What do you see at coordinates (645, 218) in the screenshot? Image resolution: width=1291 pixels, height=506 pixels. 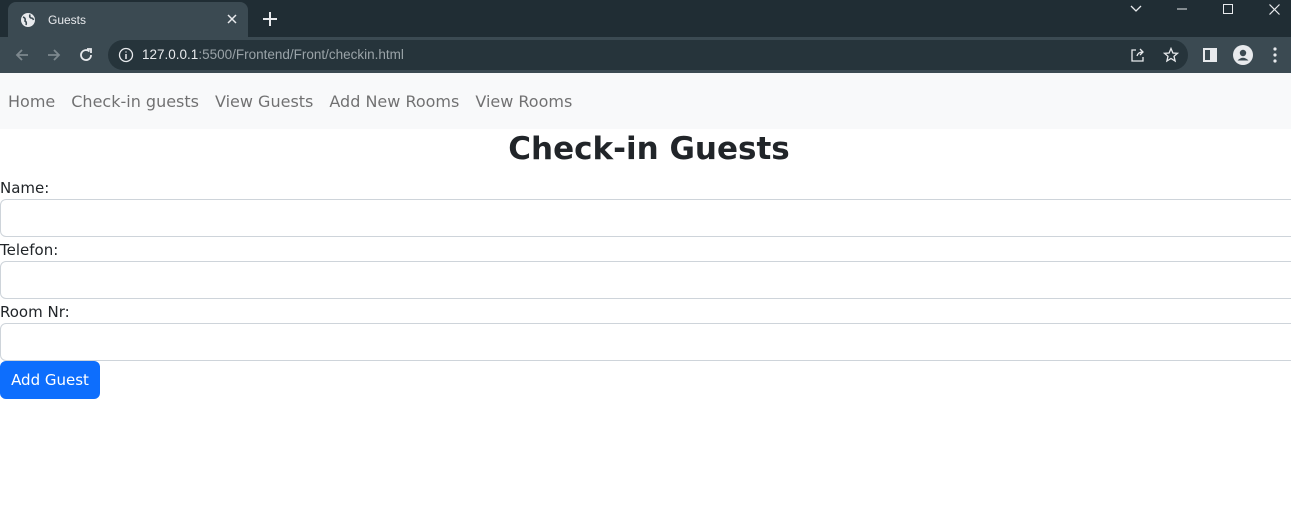 I see `name-field` at bounding box center [645, 218].